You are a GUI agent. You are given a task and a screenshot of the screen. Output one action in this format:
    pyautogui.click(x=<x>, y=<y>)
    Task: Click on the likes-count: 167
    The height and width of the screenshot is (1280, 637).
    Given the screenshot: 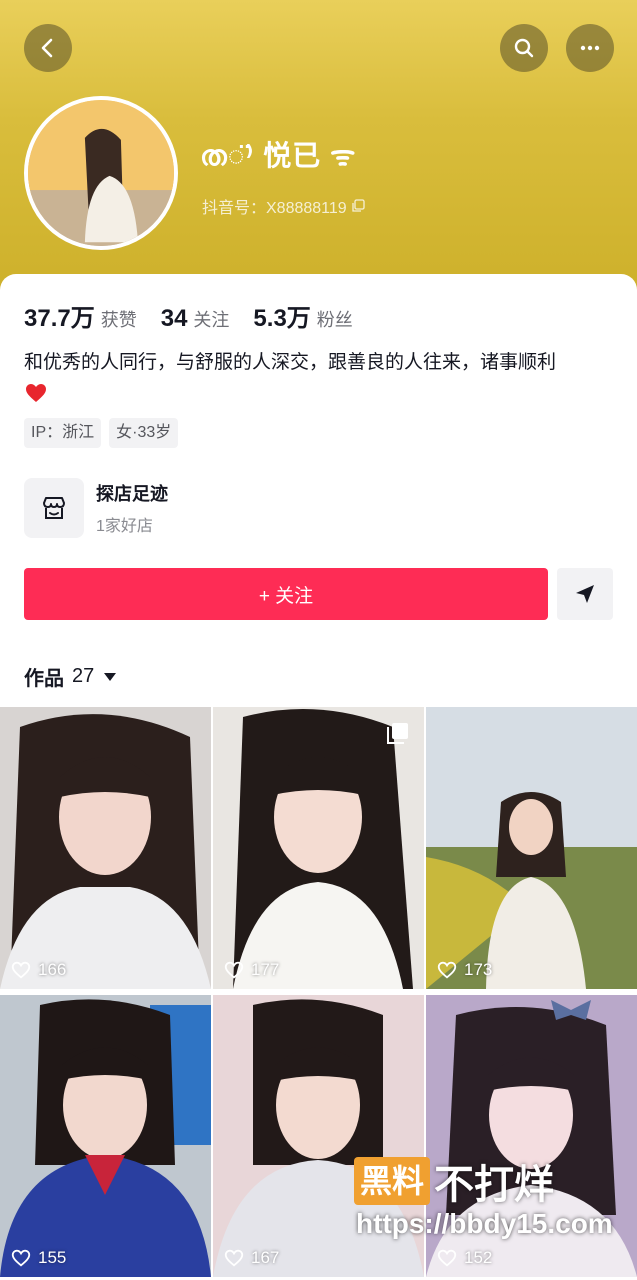 What is the action you would take?
    pyautogui.click(x=251, y=1258)
    